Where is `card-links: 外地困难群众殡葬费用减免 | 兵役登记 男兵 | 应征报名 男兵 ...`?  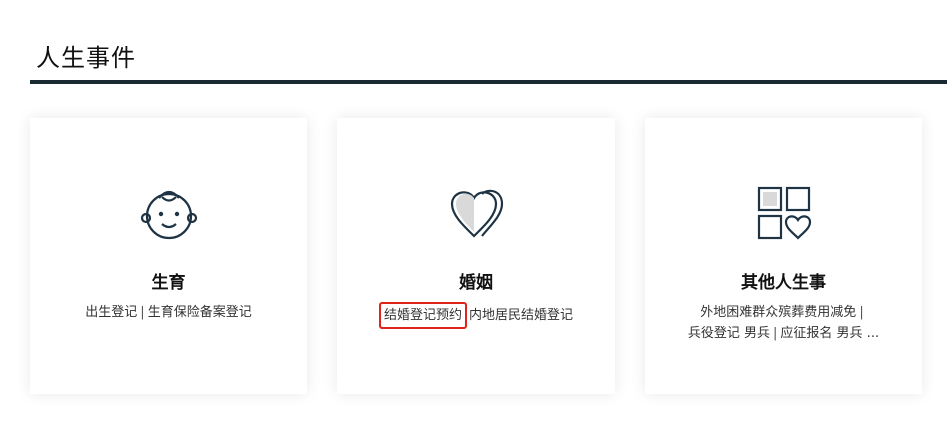
card-links: 外地困难群众殡葬费用减免 | 兵役登记 男兵 | 应征报名 男兵 ... is located at coordinates (783, 323).